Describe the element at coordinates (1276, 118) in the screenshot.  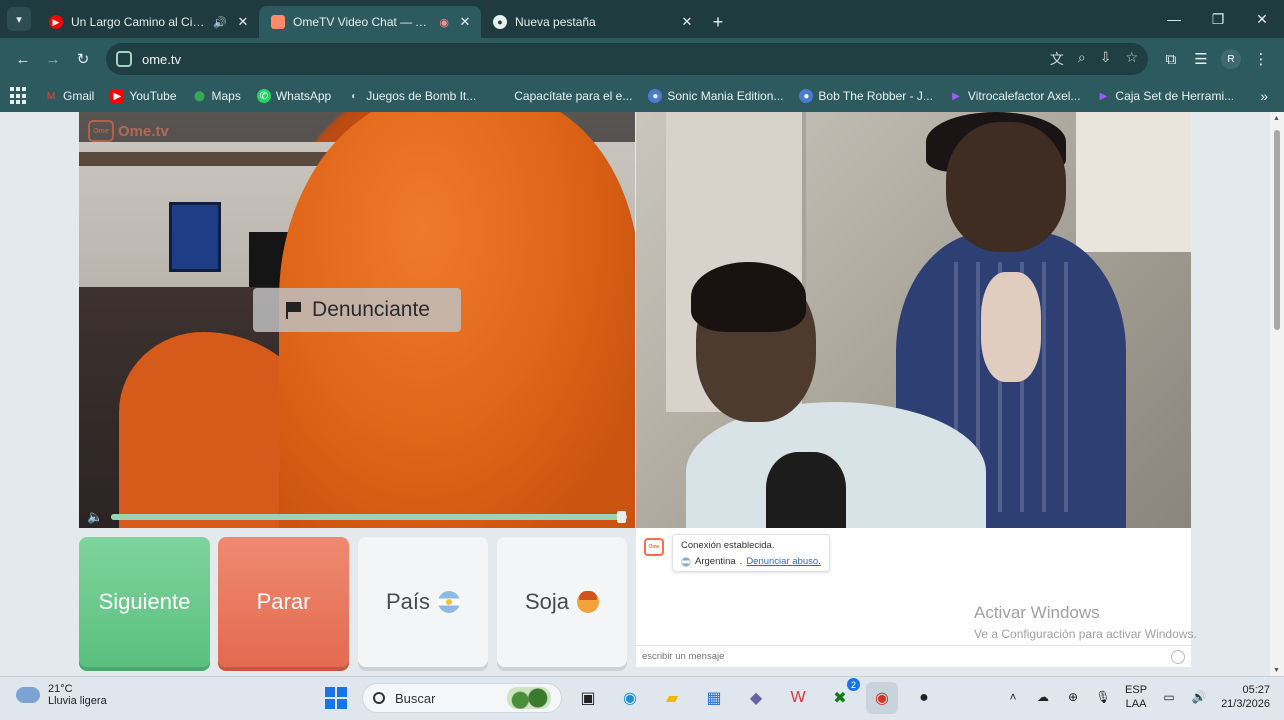
I see `scroll-up-icon: ▲` at that location.